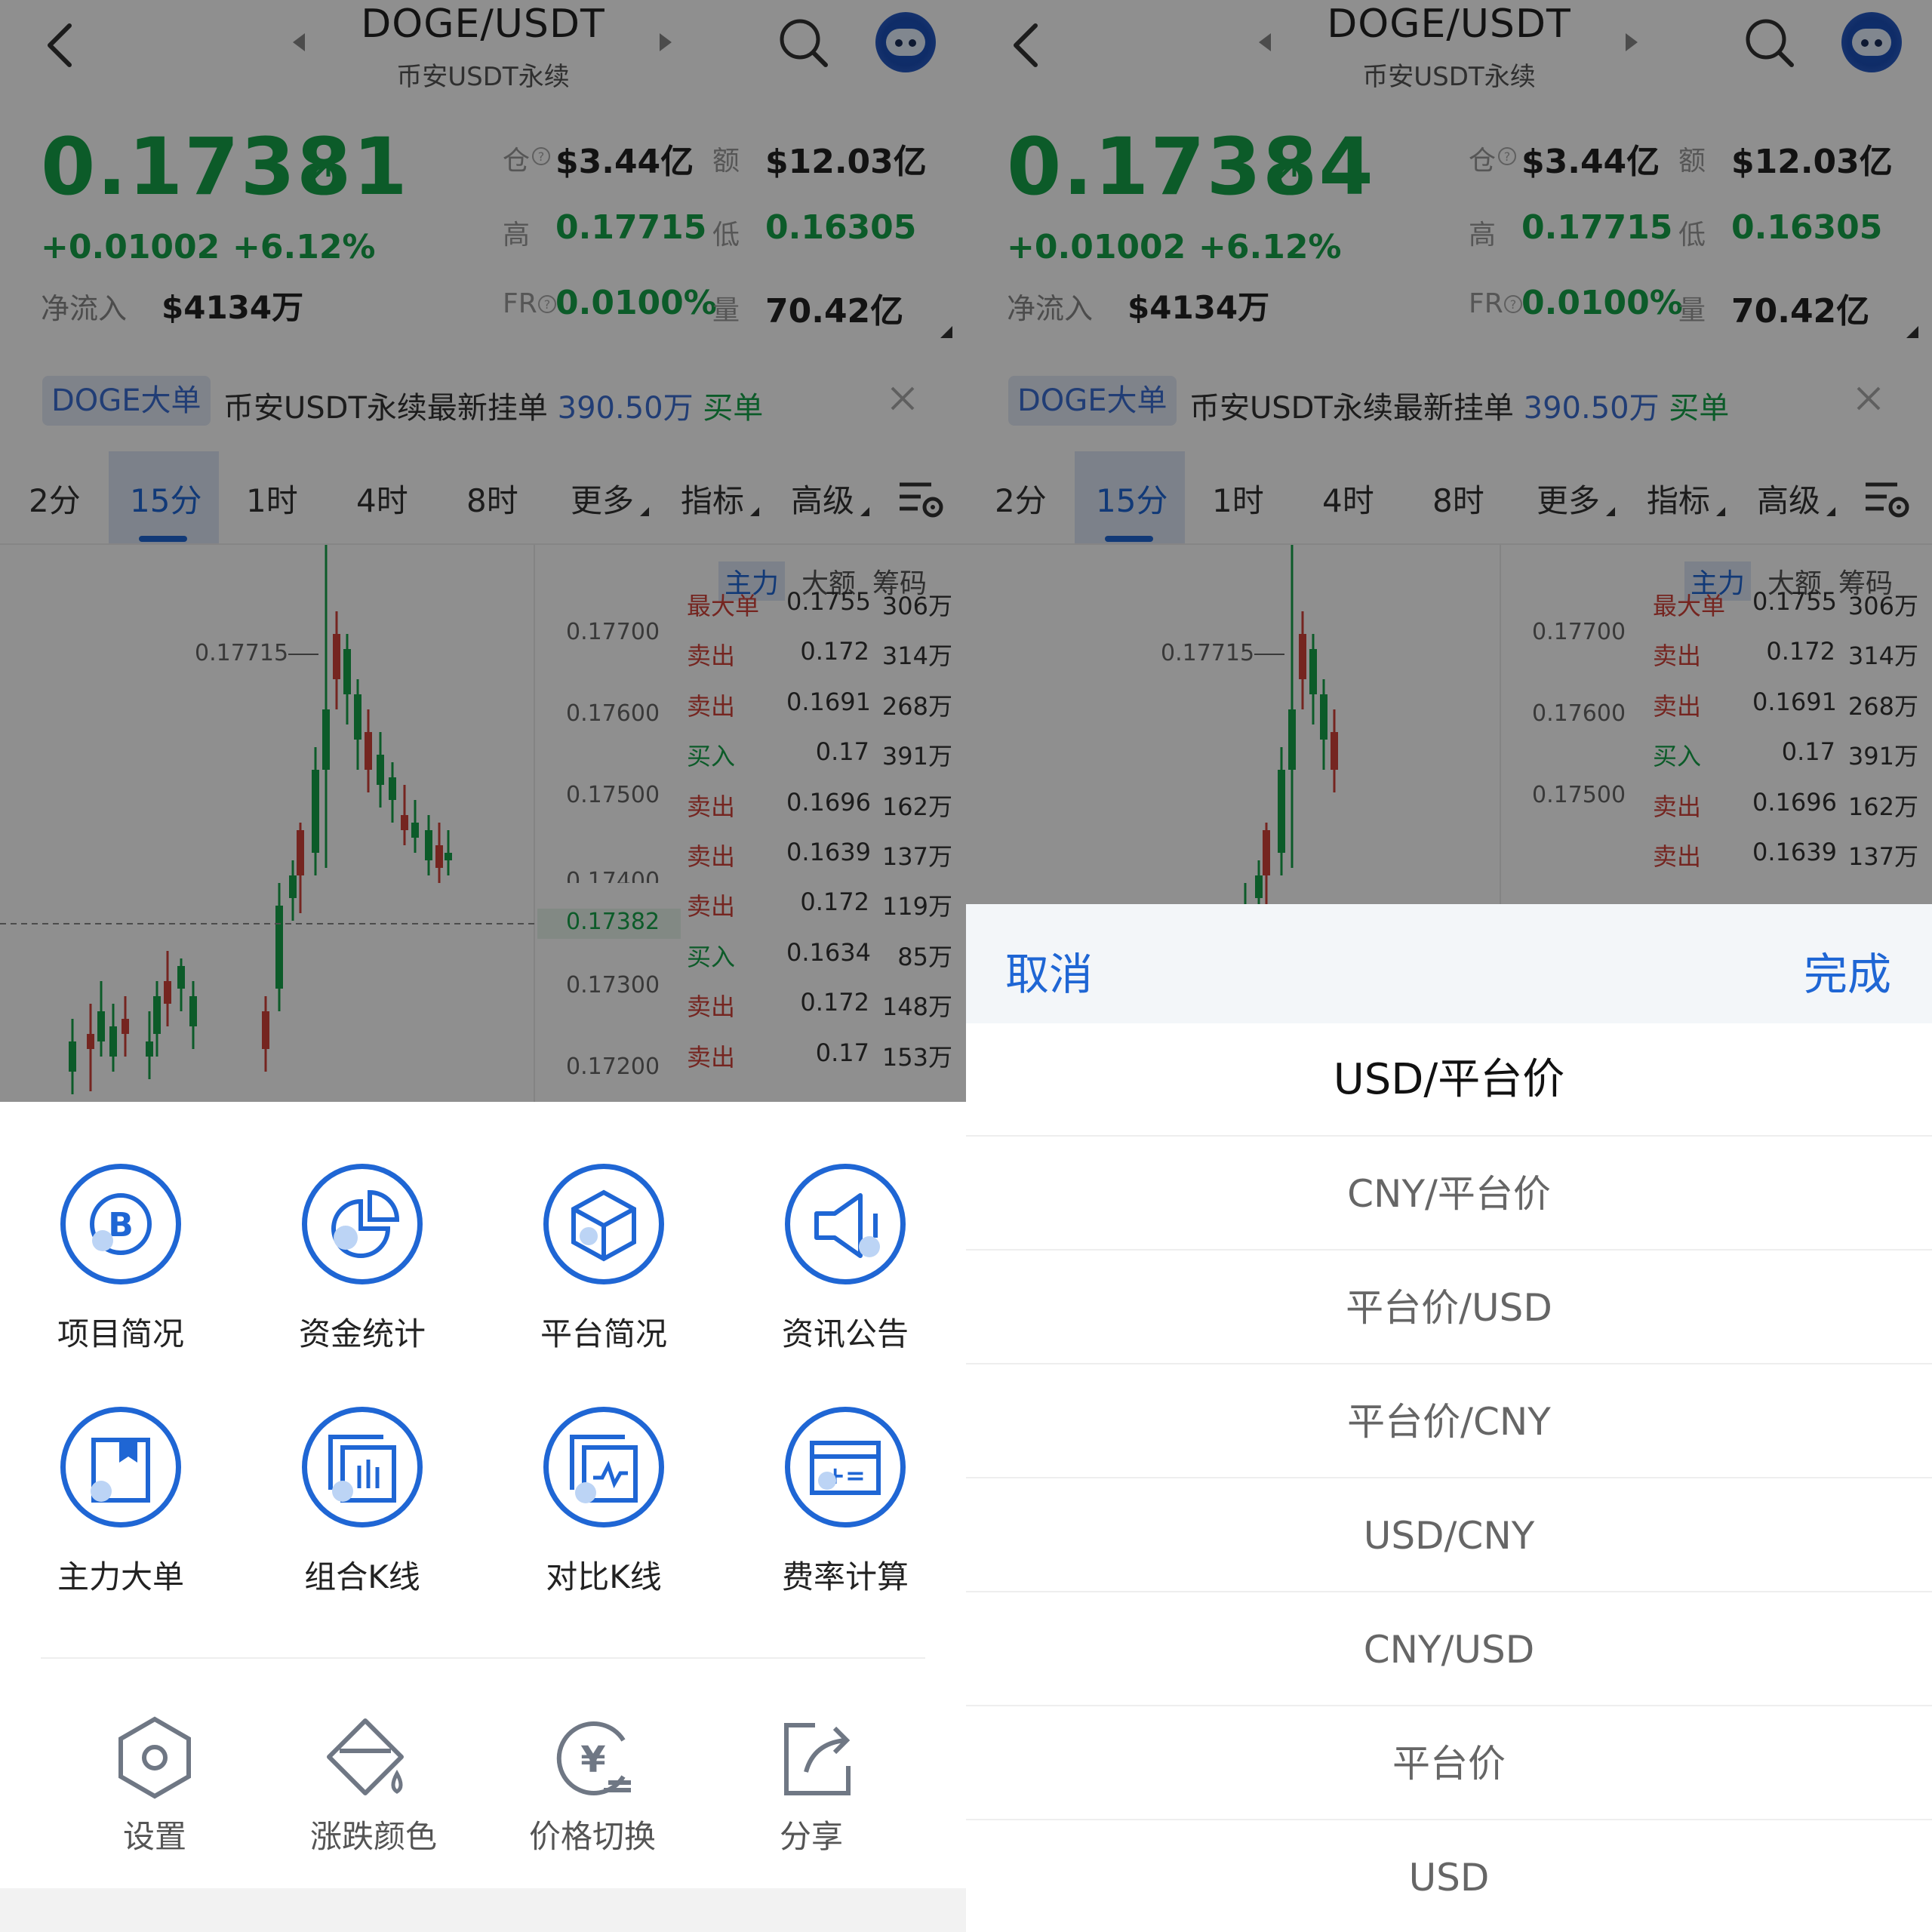 The image size is (1932, 1932). I want to click on tool-item: 主力大单, so click(121, 1489).